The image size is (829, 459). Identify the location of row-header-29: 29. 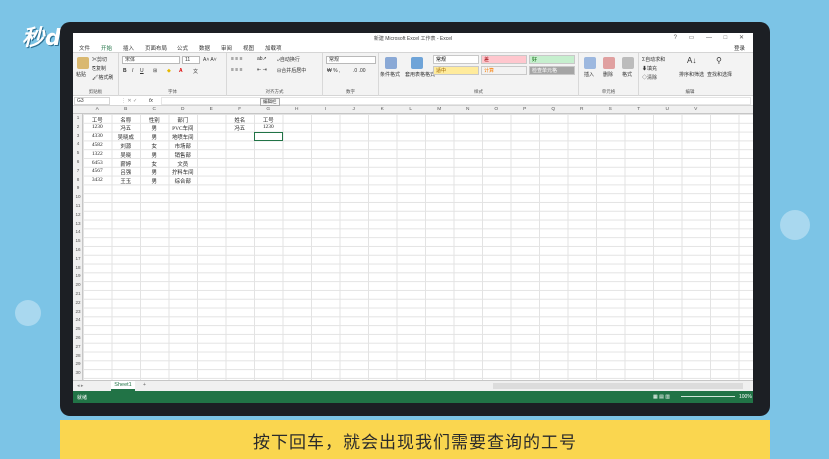
(78, 363).